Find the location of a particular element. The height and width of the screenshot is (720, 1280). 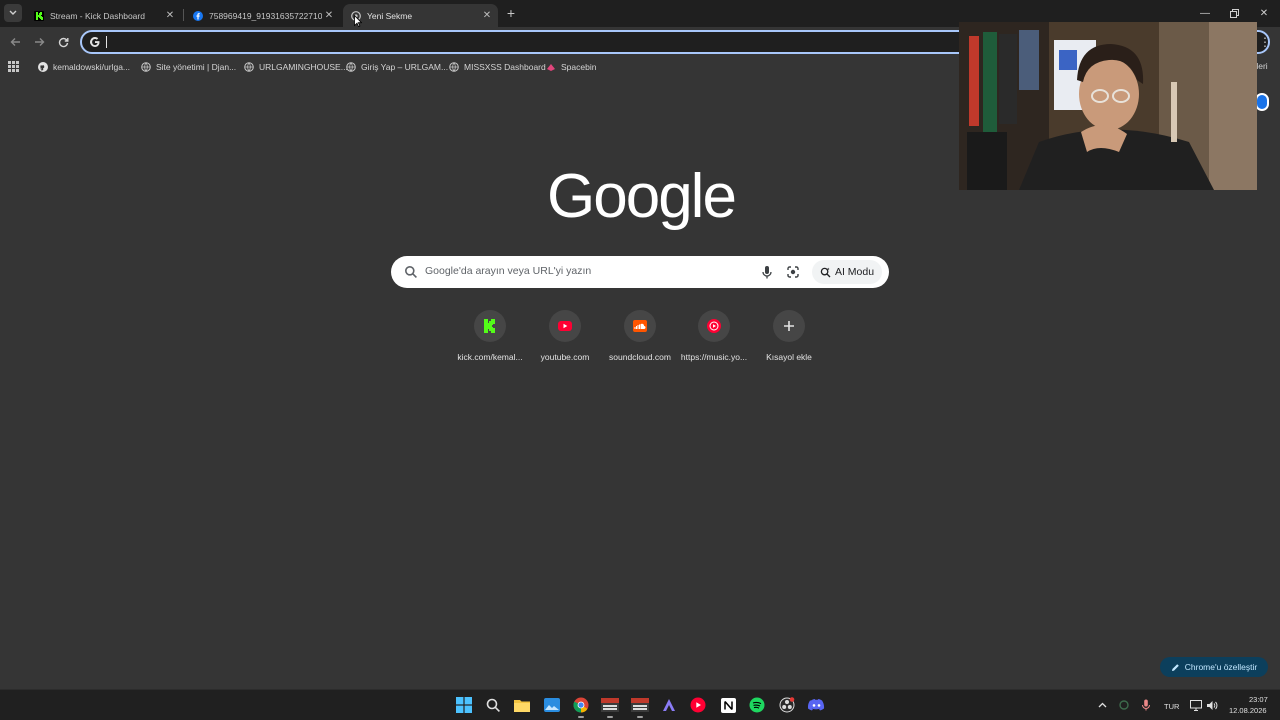

google-logo: Google is located at coordinates (642, 196).